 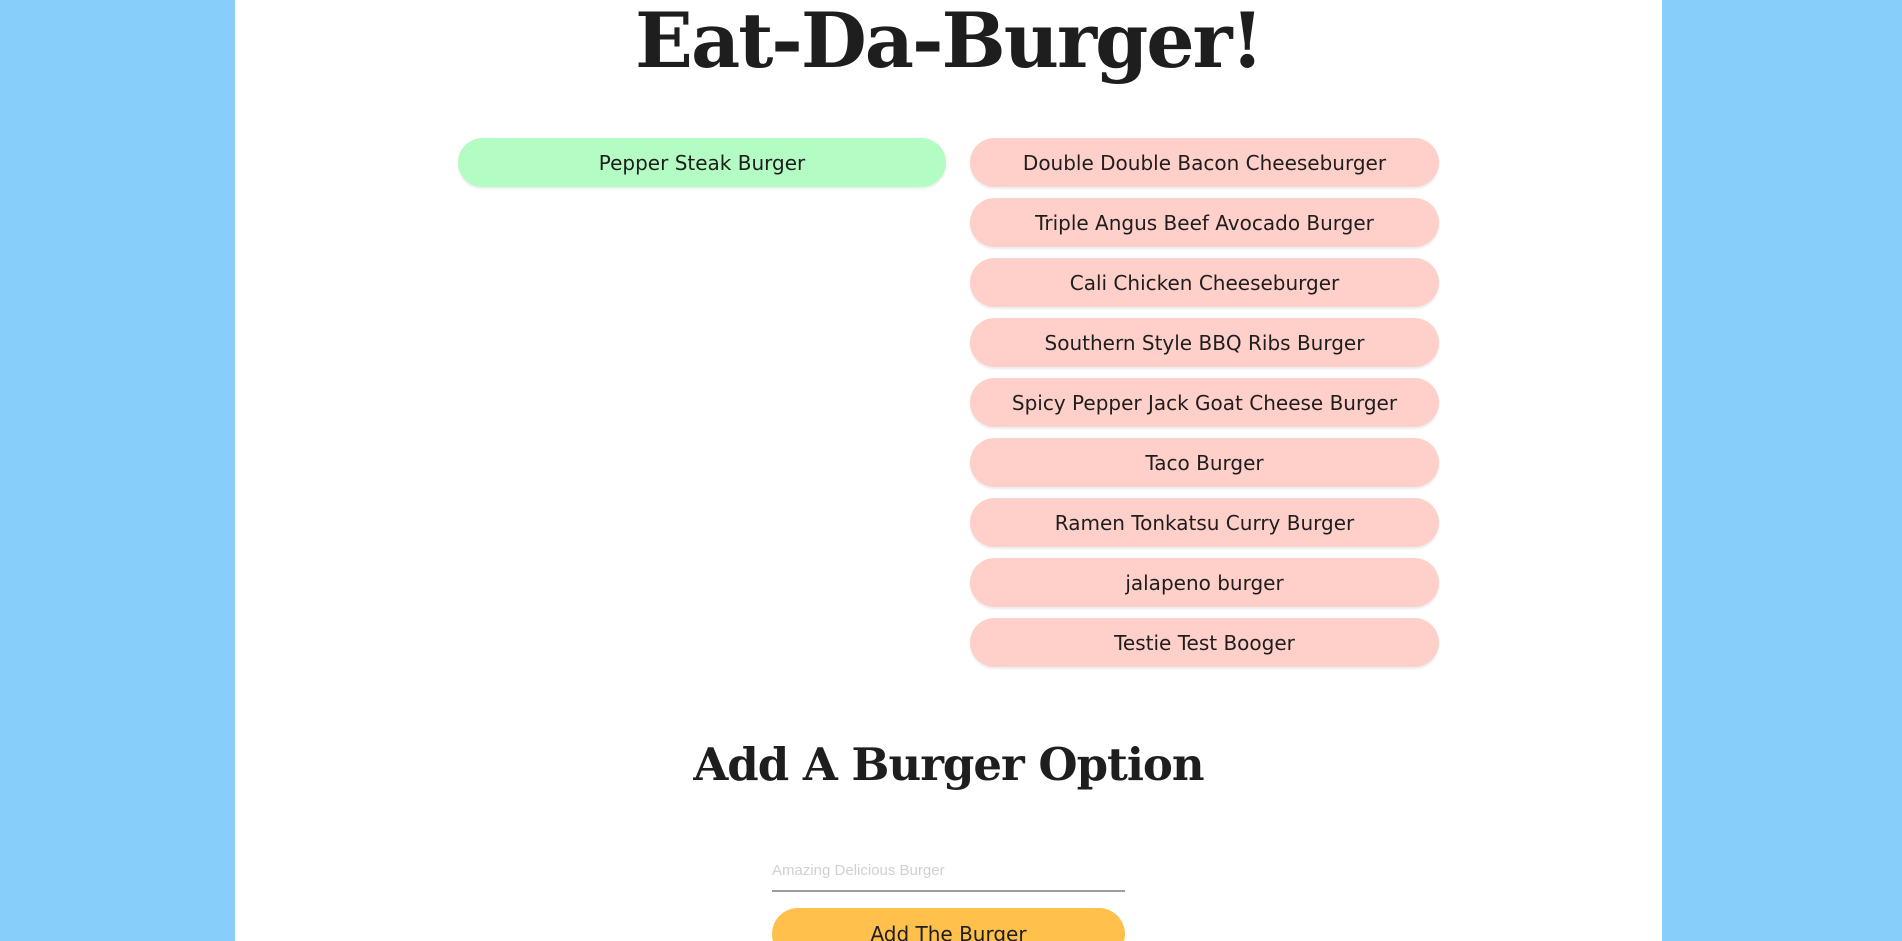 What do you see at coordinates (1204, 582) in the screenshot?
I see `available-burger-item: jalapeno burger` at bounding box center [1204, 582].